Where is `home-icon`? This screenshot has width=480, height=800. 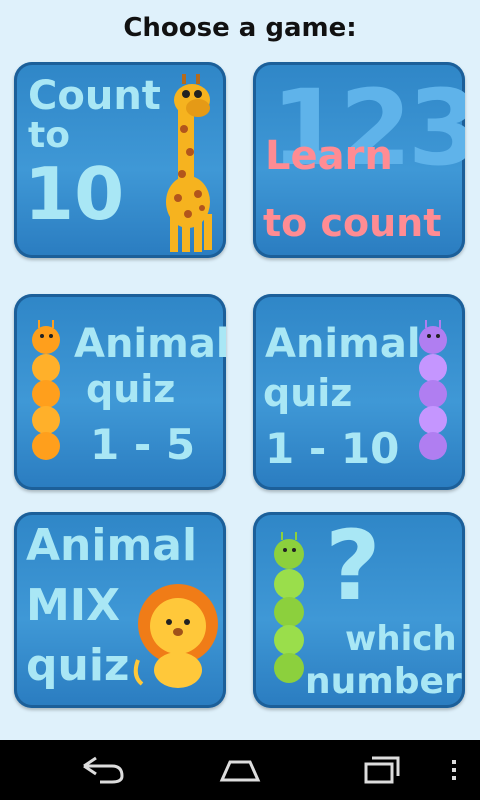 home-icon is located at coordinates (240, 771).